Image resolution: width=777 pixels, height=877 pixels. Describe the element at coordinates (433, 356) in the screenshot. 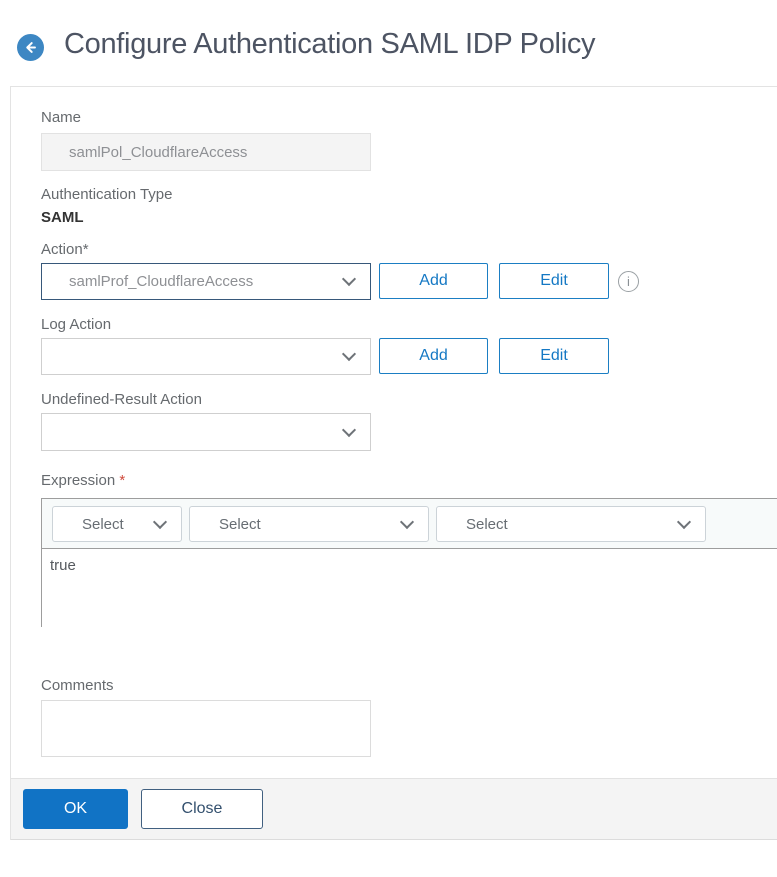

I see `log-action-add-button: Add` at that location.